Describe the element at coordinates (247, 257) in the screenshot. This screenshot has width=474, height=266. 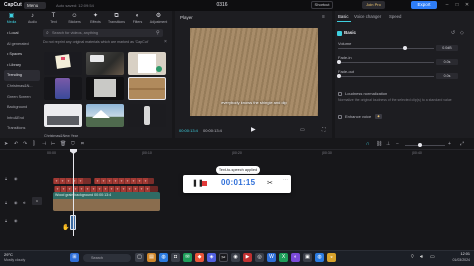
I see `app-icon: ▶` at that location.